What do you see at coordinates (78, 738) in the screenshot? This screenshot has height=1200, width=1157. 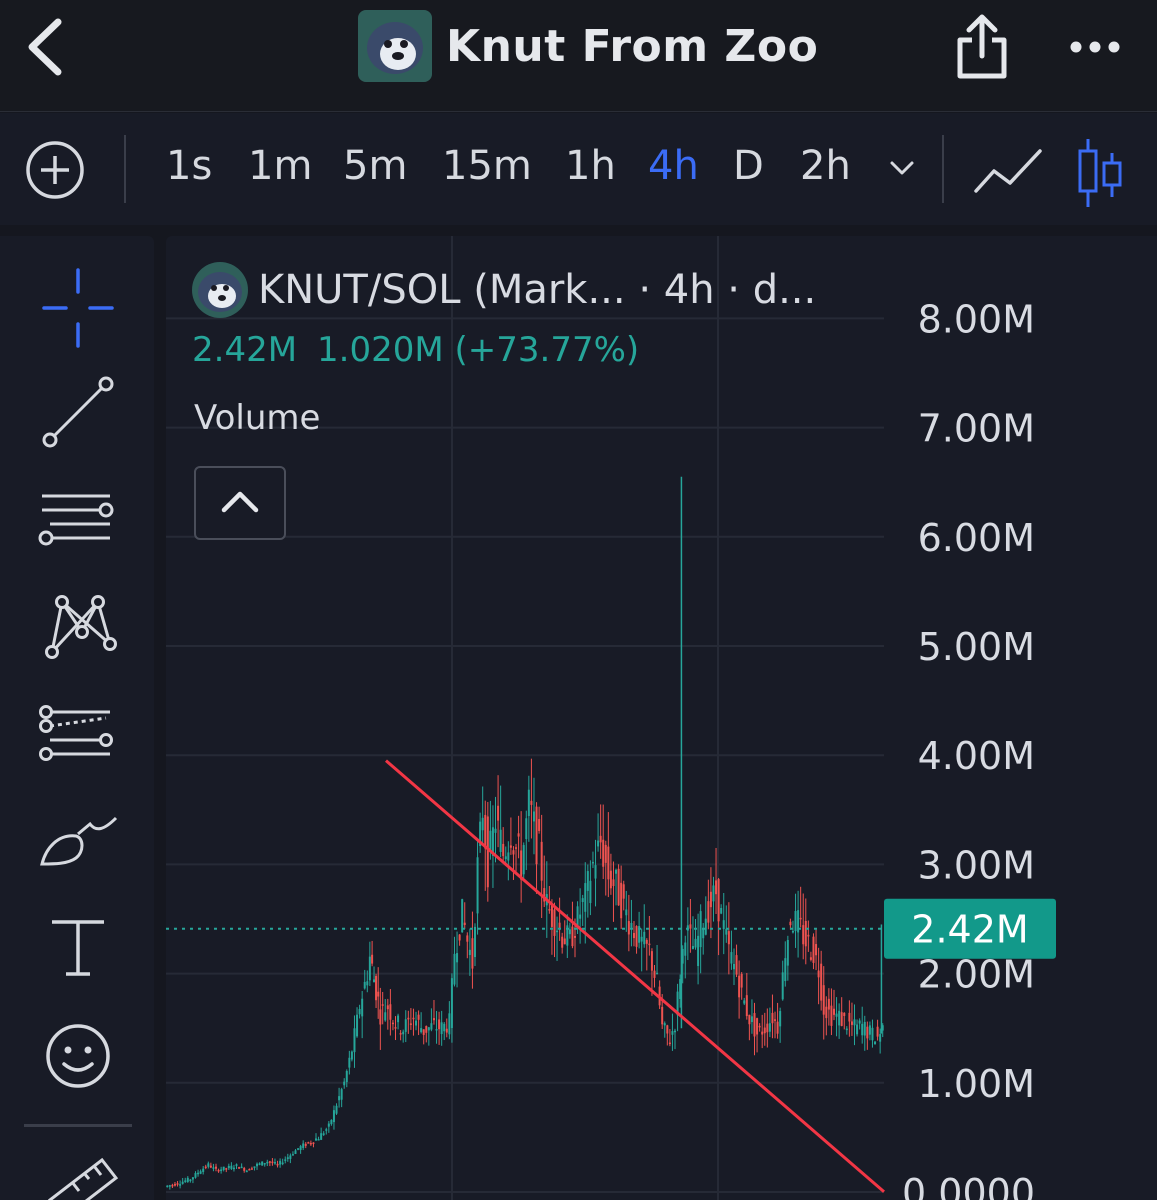 I see `fib-icon` at bounding box center [78, 738].